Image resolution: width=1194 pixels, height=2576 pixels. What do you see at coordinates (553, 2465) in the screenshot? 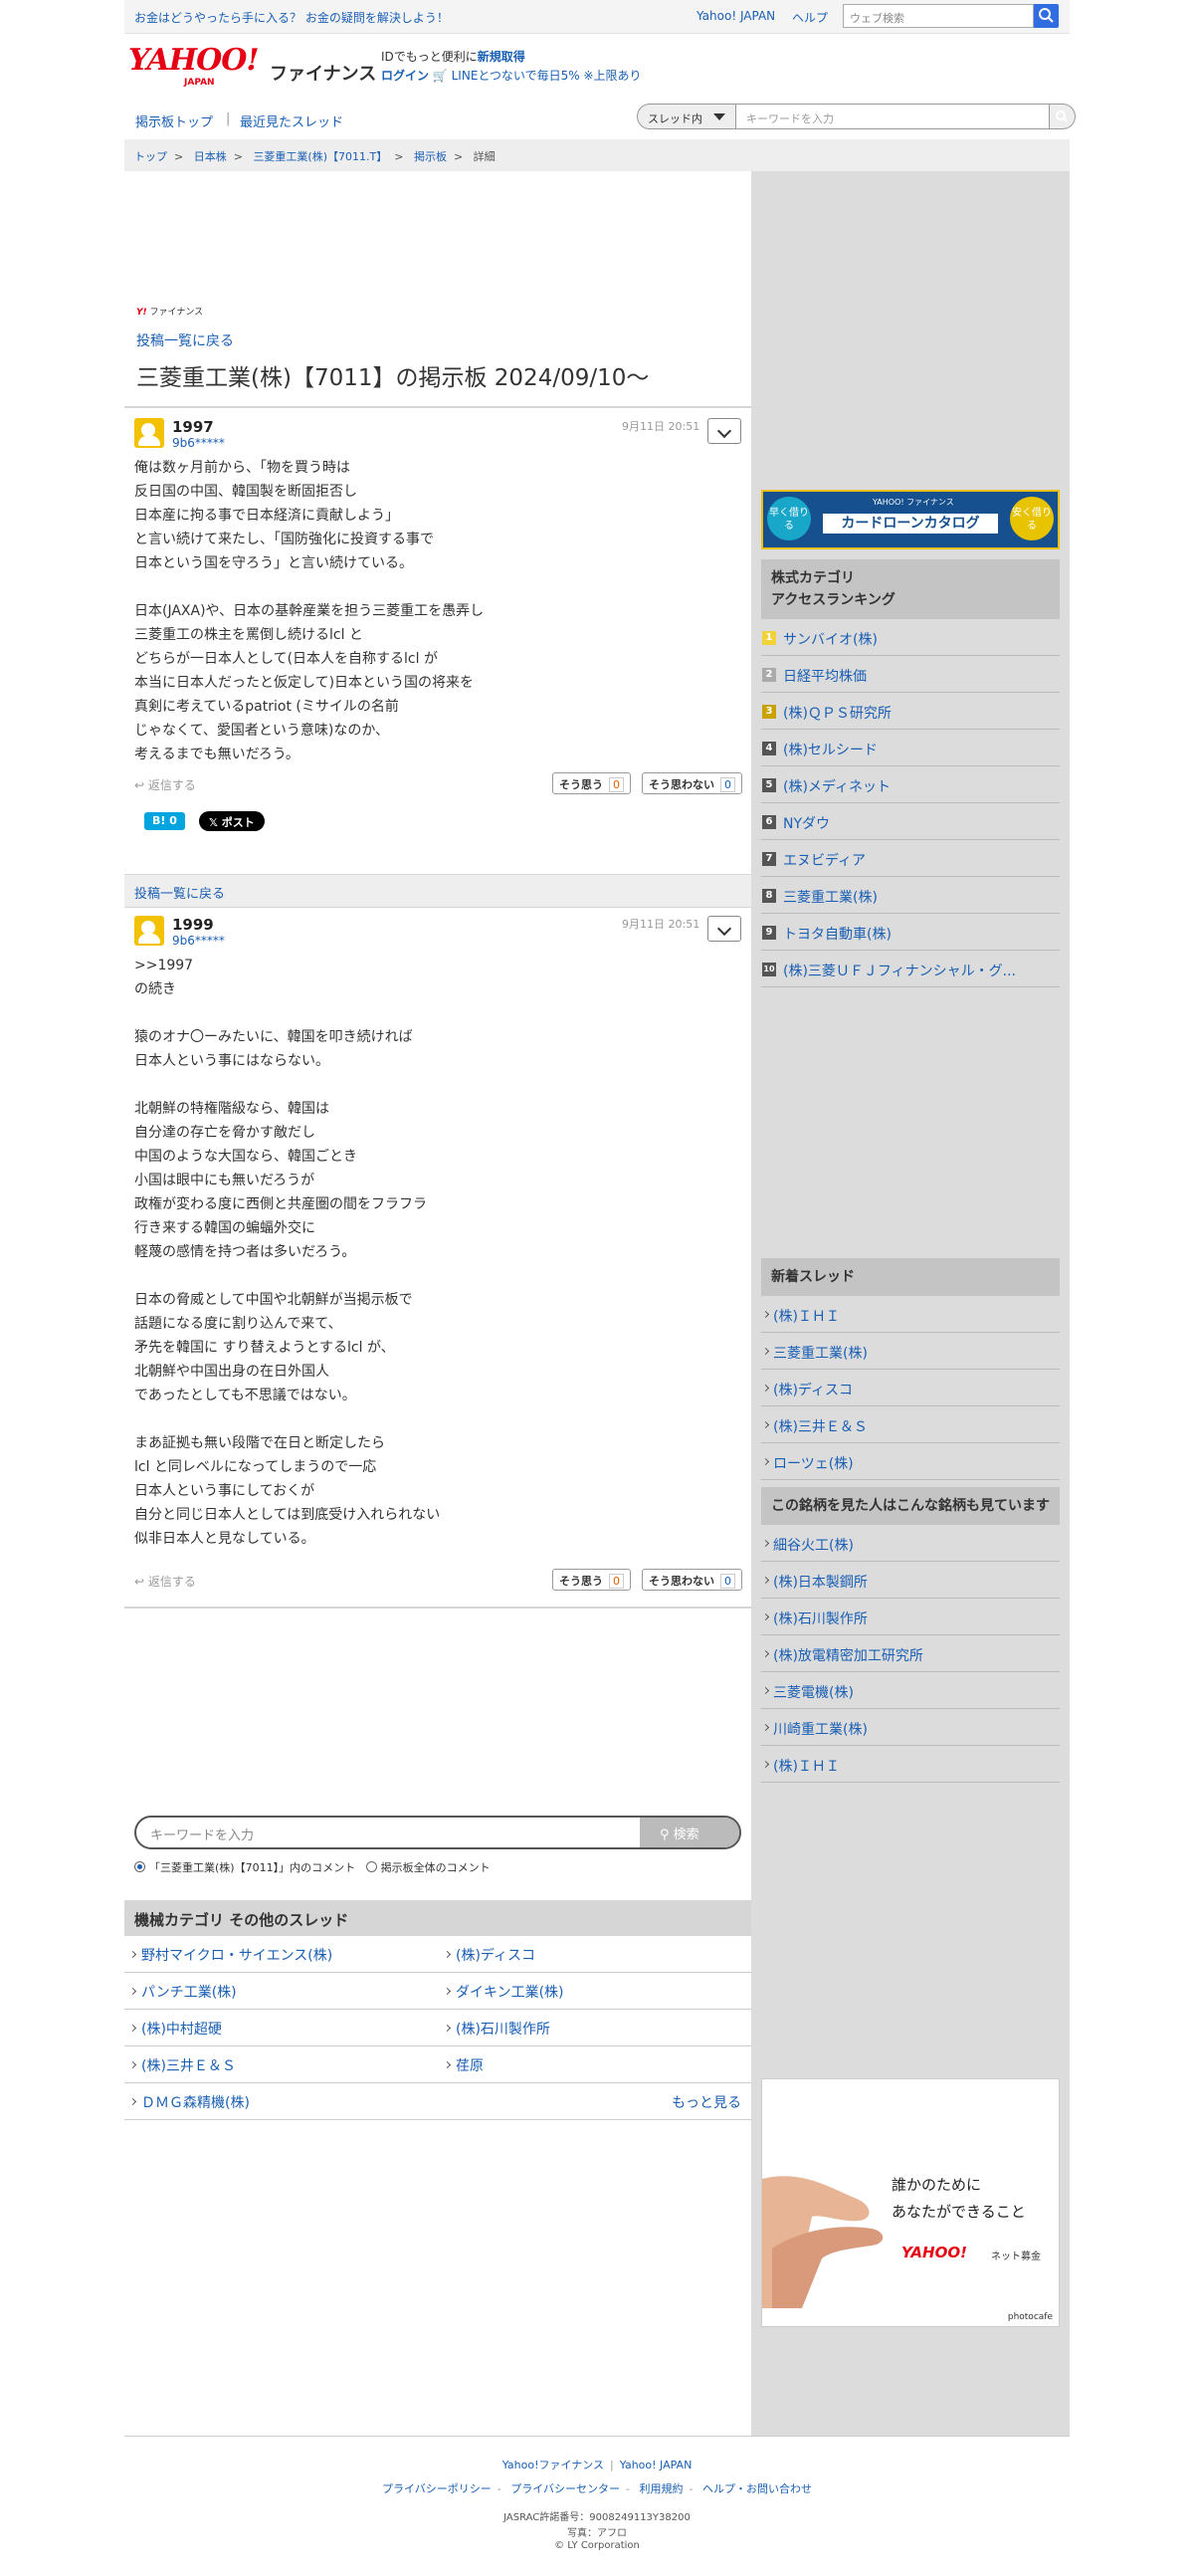
I see `footer-finance-link: Yahoo!ファイナンス` at bounding box center [553, 2465].